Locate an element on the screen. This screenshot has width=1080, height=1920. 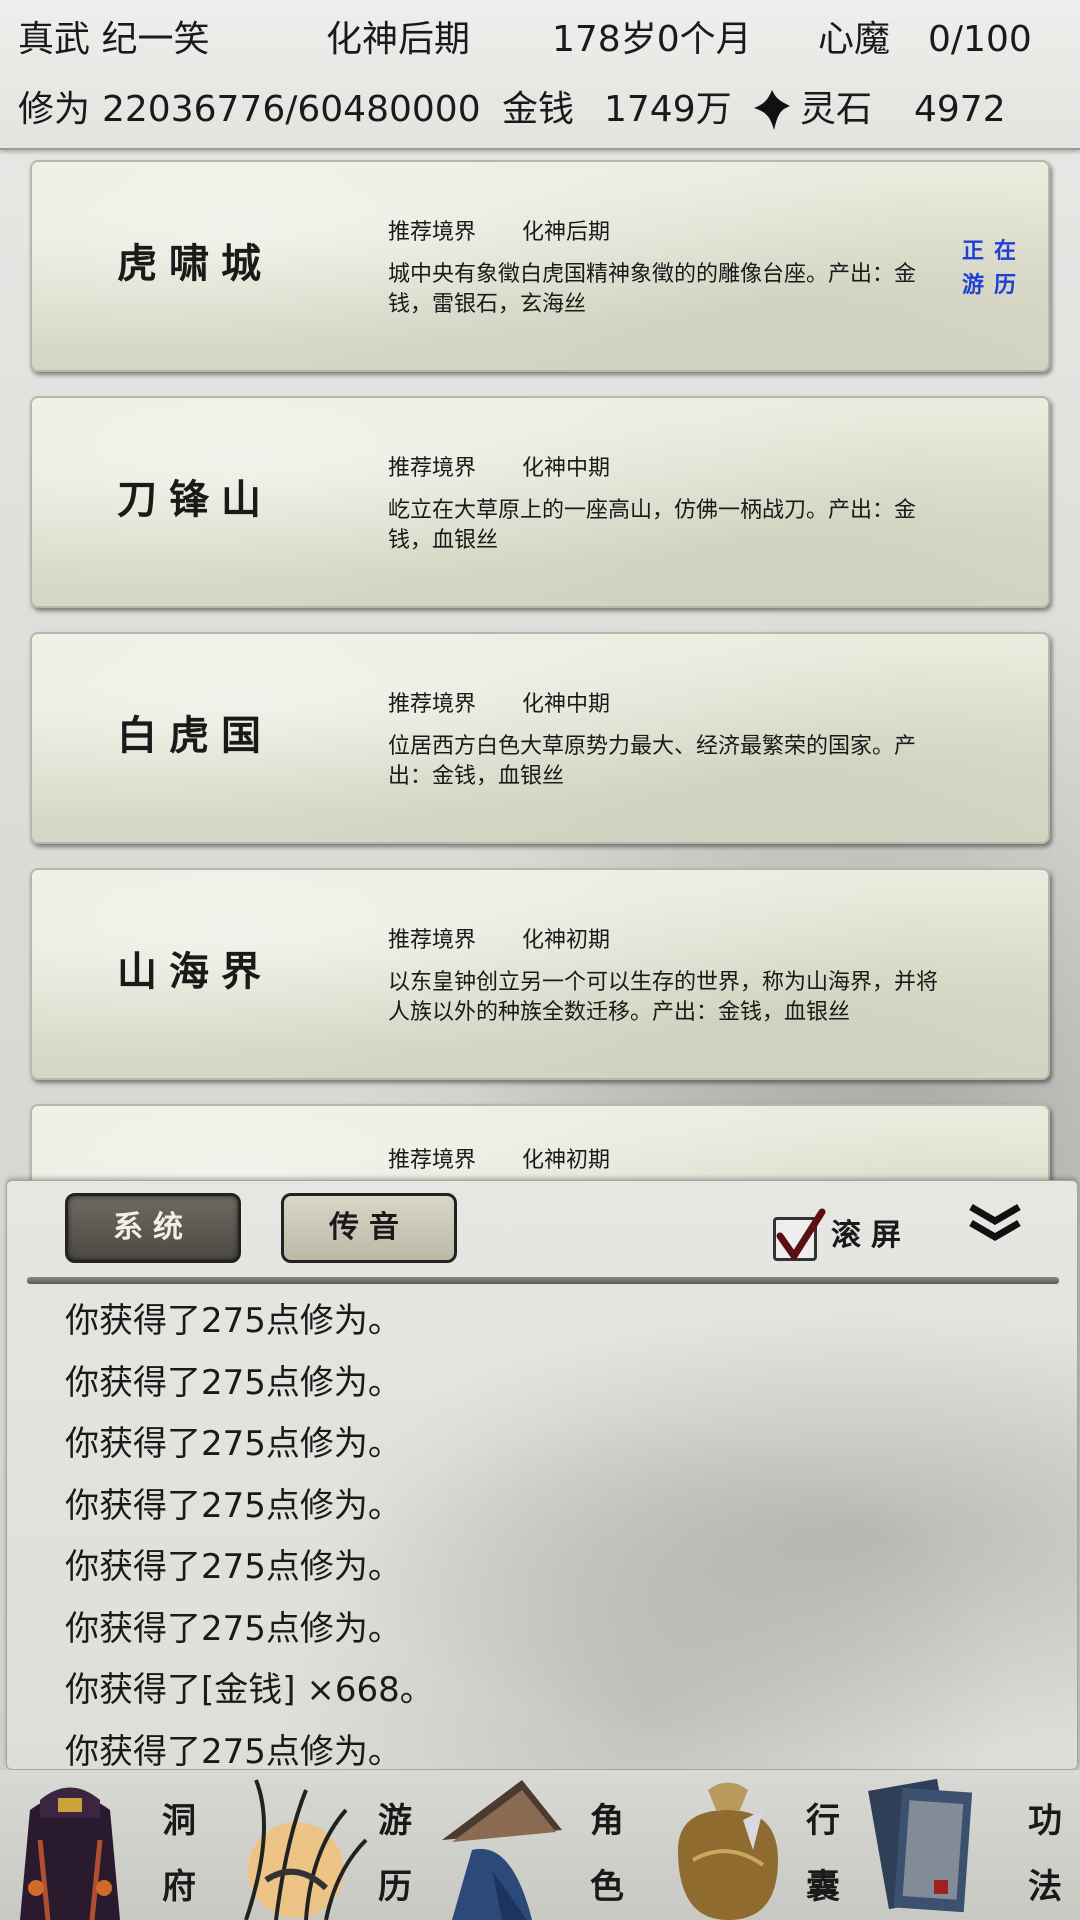
heart-demon-value: 0/100 is located at coordinates (980, 39).